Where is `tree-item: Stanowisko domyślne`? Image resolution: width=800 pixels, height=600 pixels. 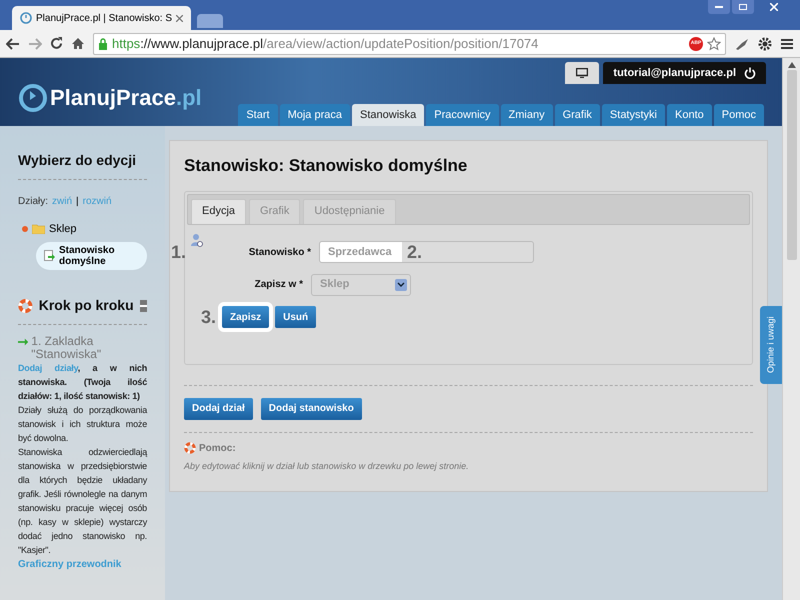 tree-item: Stanowisko domyślne is located at coordinates (91, 256).